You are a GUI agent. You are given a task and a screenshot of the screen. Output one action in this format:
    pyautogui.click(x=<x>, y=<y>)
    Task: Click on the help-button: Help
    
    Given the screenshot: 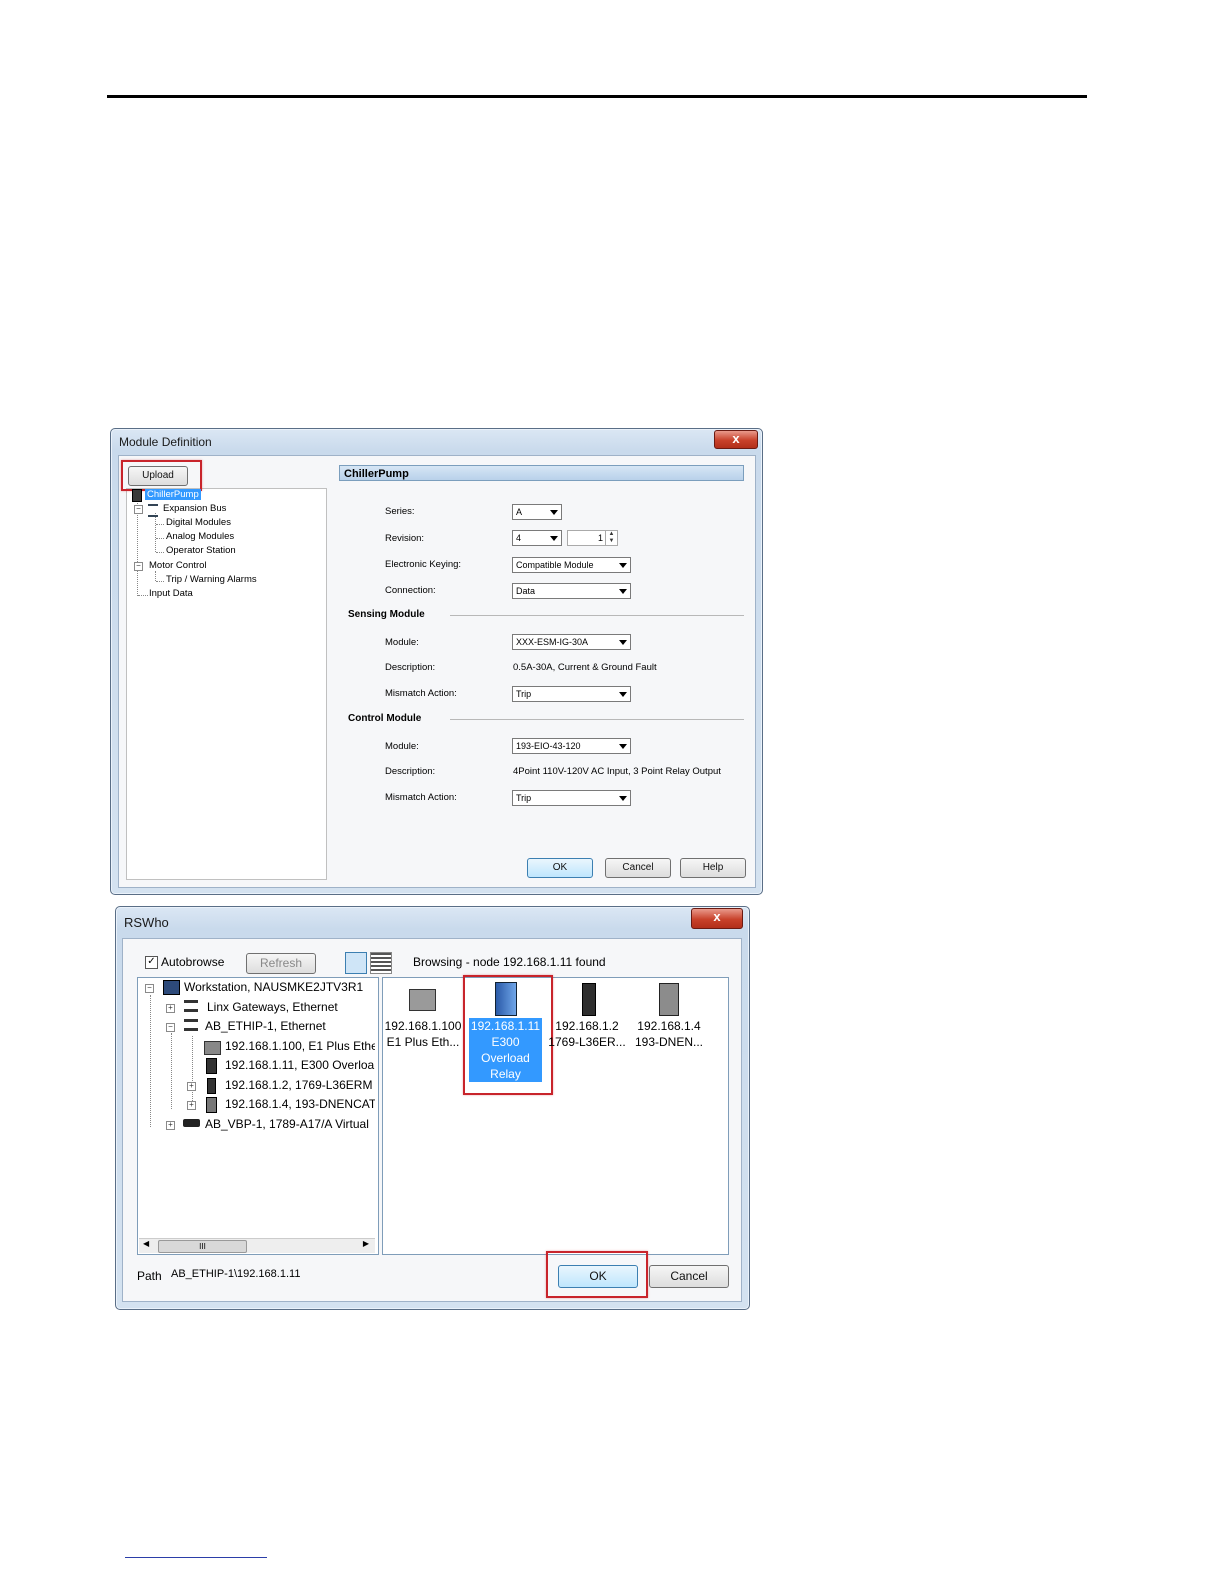 What is the action you would take?
    pyautogui.click(x=713, y=868)
    